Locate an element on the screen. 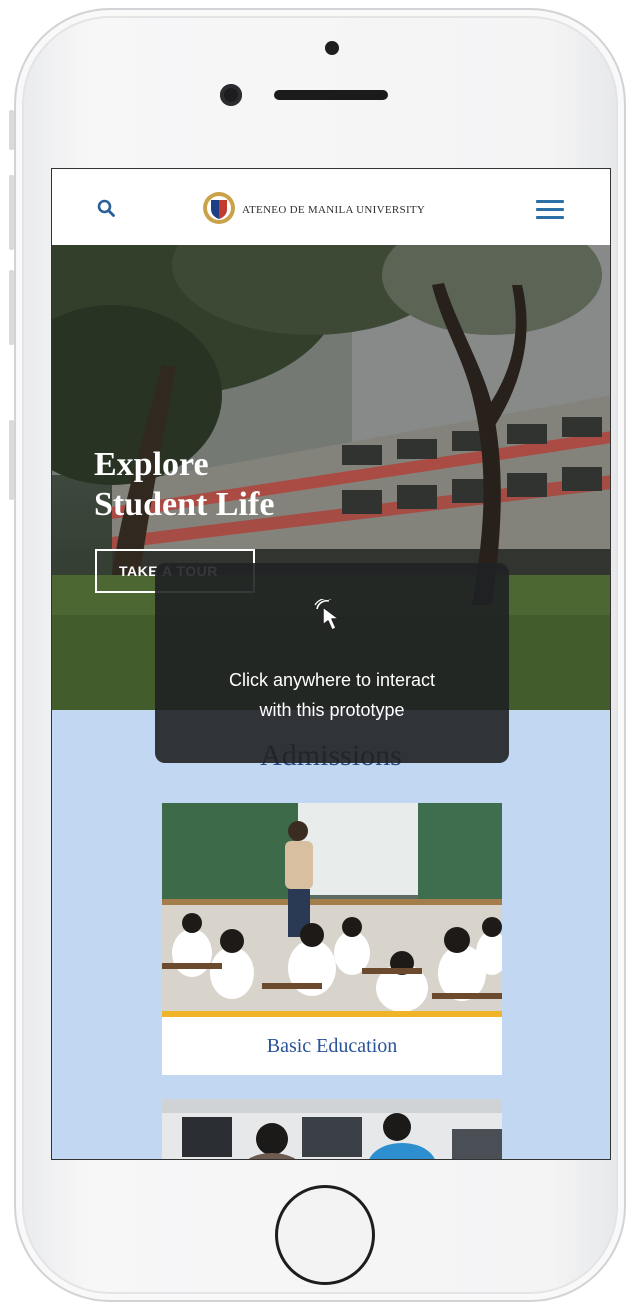  university-seal-logo is located at coordinates (219, 208).